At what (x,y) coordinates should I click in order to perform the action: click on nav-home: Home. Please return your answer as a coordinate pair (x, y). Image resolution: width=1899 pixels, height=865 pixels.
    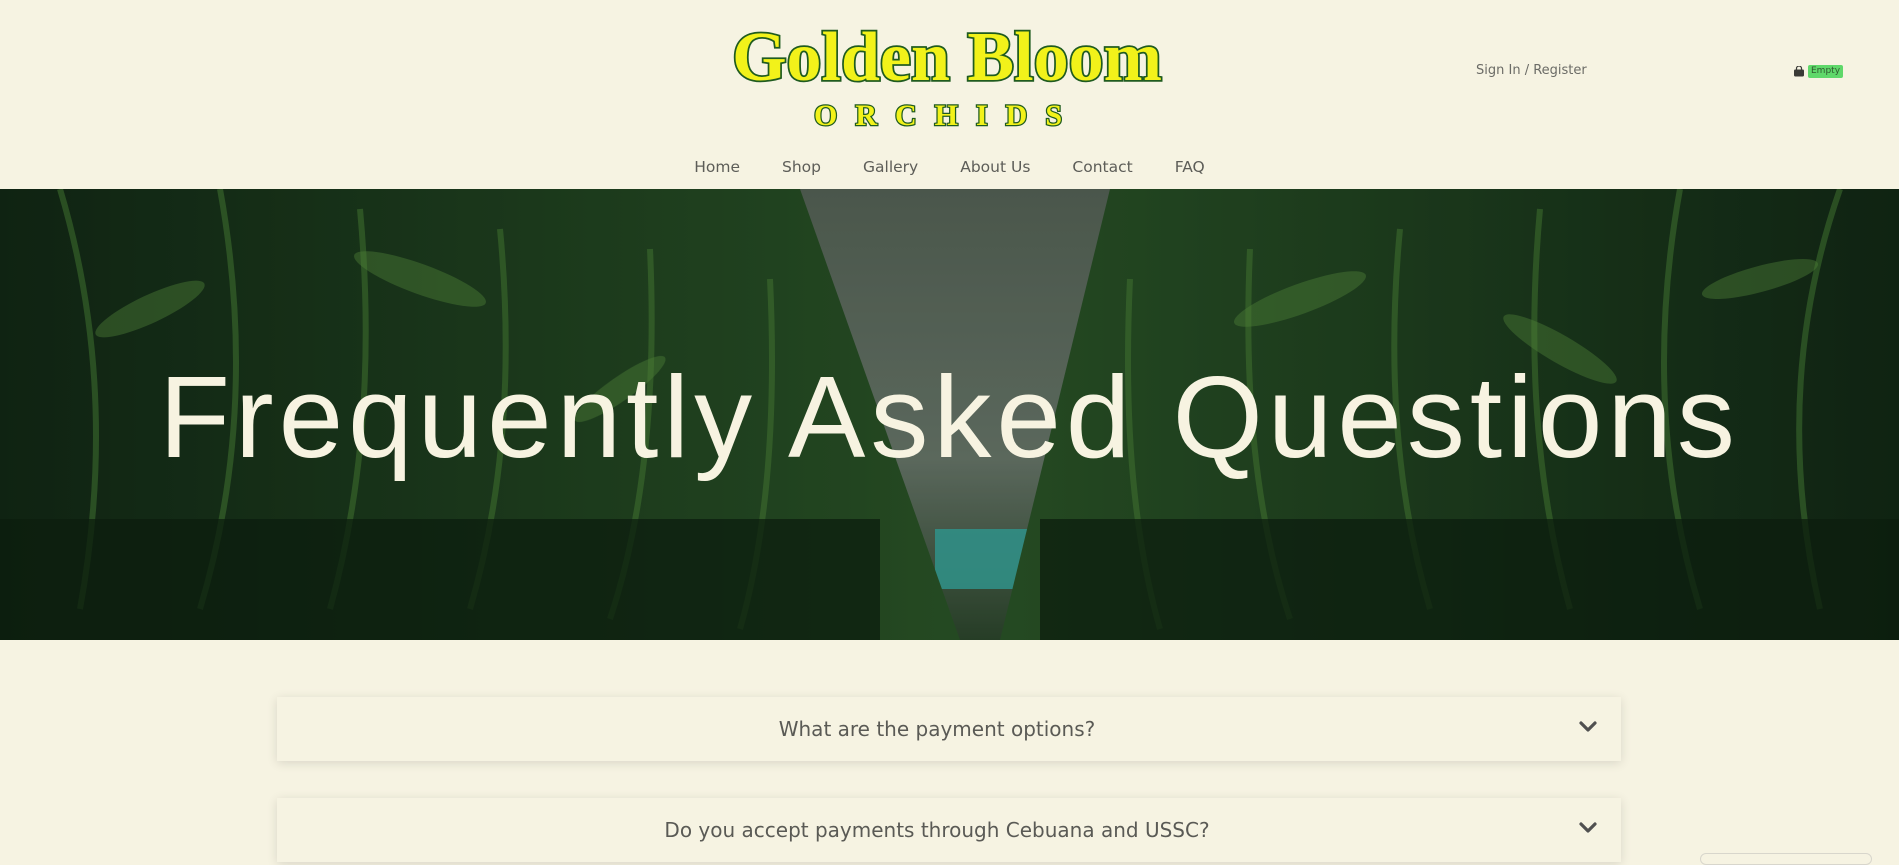
    Looking at the image, I should click on (717, 167).